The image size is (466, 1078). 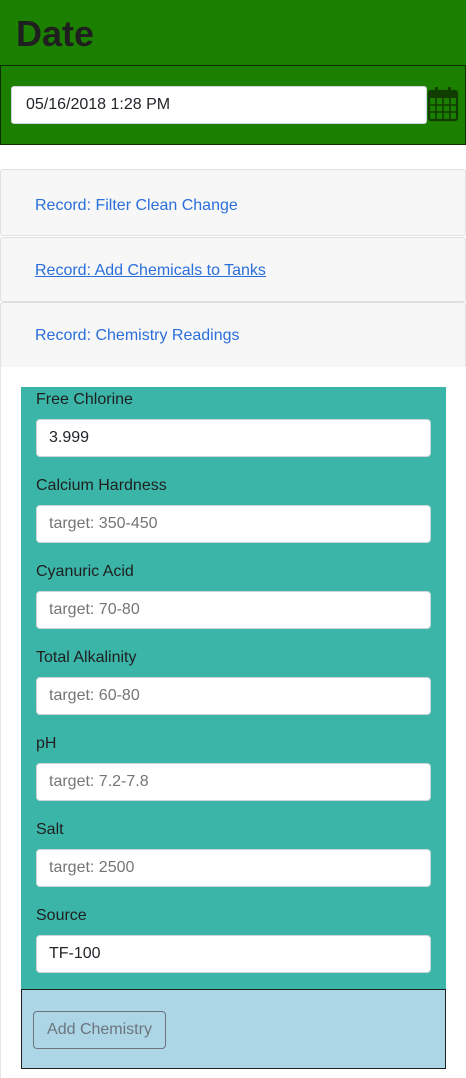 What do you see at coordinates (101, 485) in the screenshot?
I see `label-calcium-hardness: Calcium Hardness` at bounding box center [101, 485].